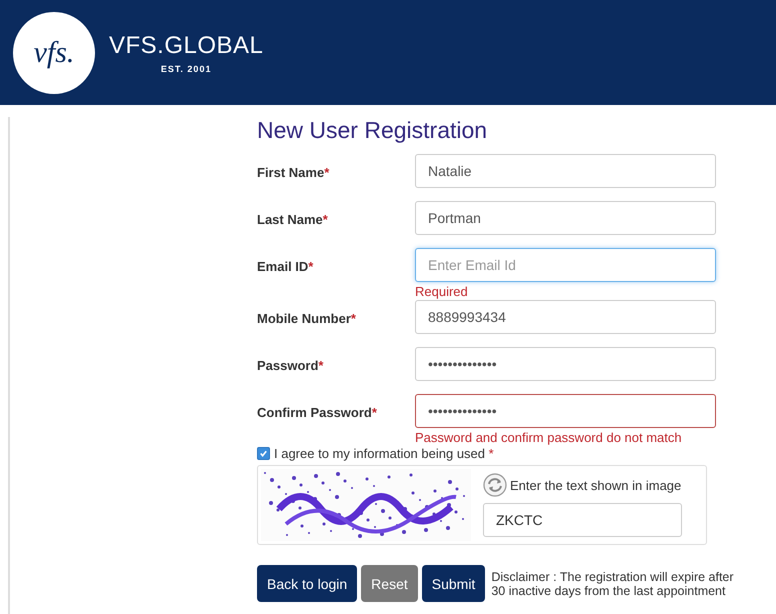 The height and width of the screenshot is (614, 776). What do you see at coordinates (495, 485) in the screenshot?
I see `refresh-icon` at bounding box center [495, 485].